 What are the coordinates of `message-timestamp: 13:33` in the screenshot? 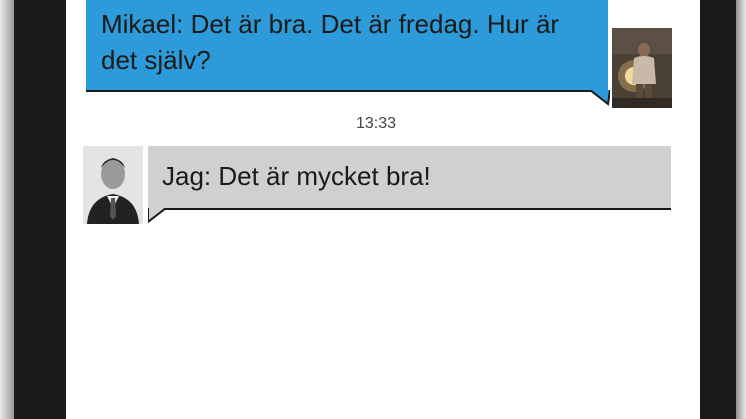 It's located at (376, 123).